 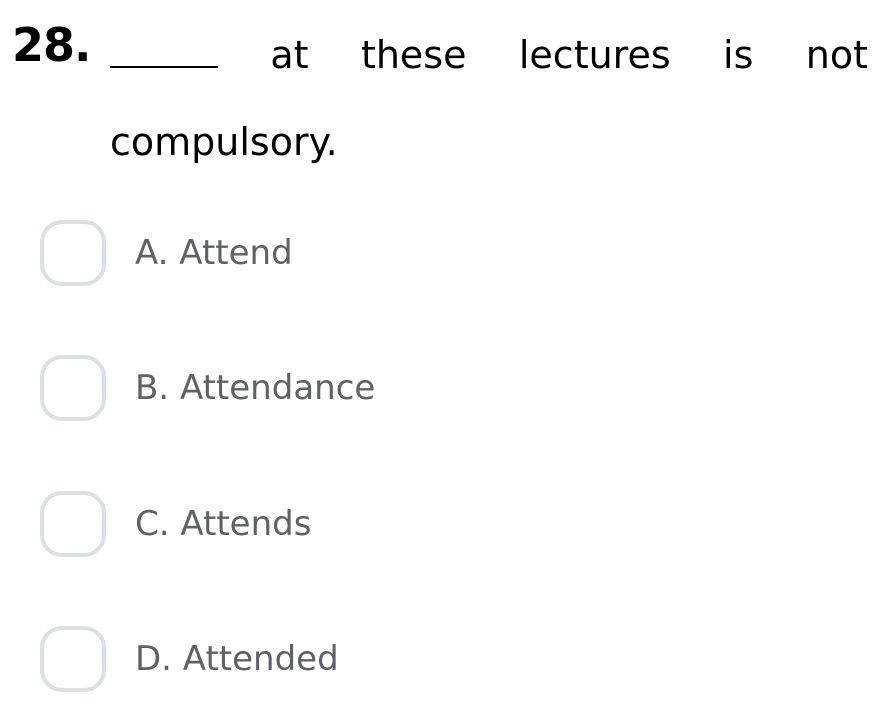 What do you see at coordinates (289, 55) in the screenshot?
I see `question-word: at` at bounding box center [289, 55].